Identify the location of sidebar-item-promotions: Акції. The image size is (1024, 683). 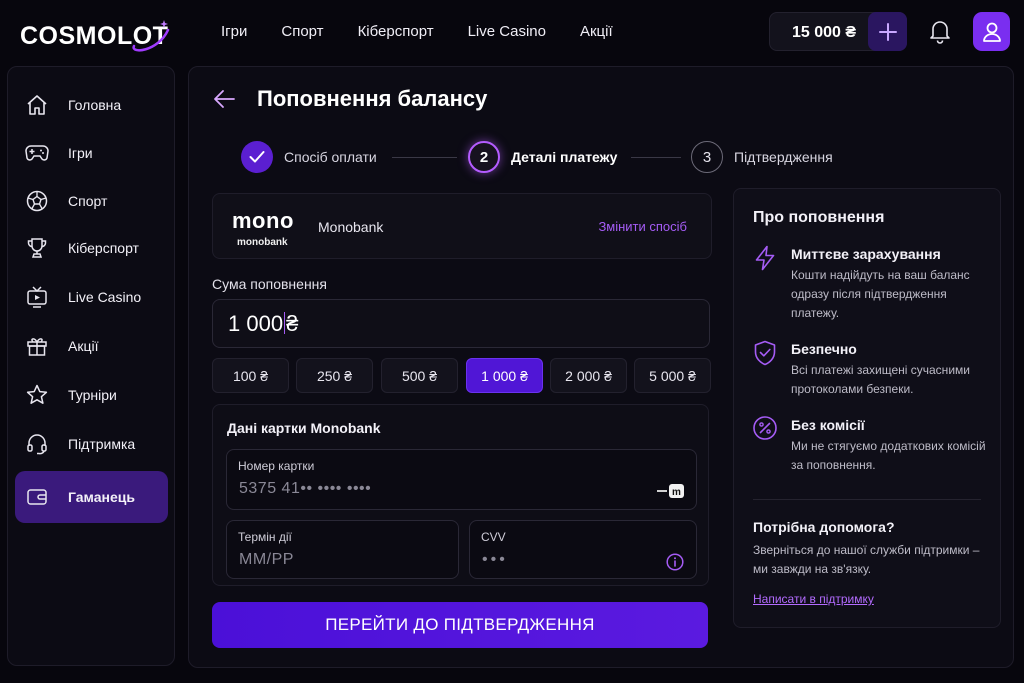
(91, 346).